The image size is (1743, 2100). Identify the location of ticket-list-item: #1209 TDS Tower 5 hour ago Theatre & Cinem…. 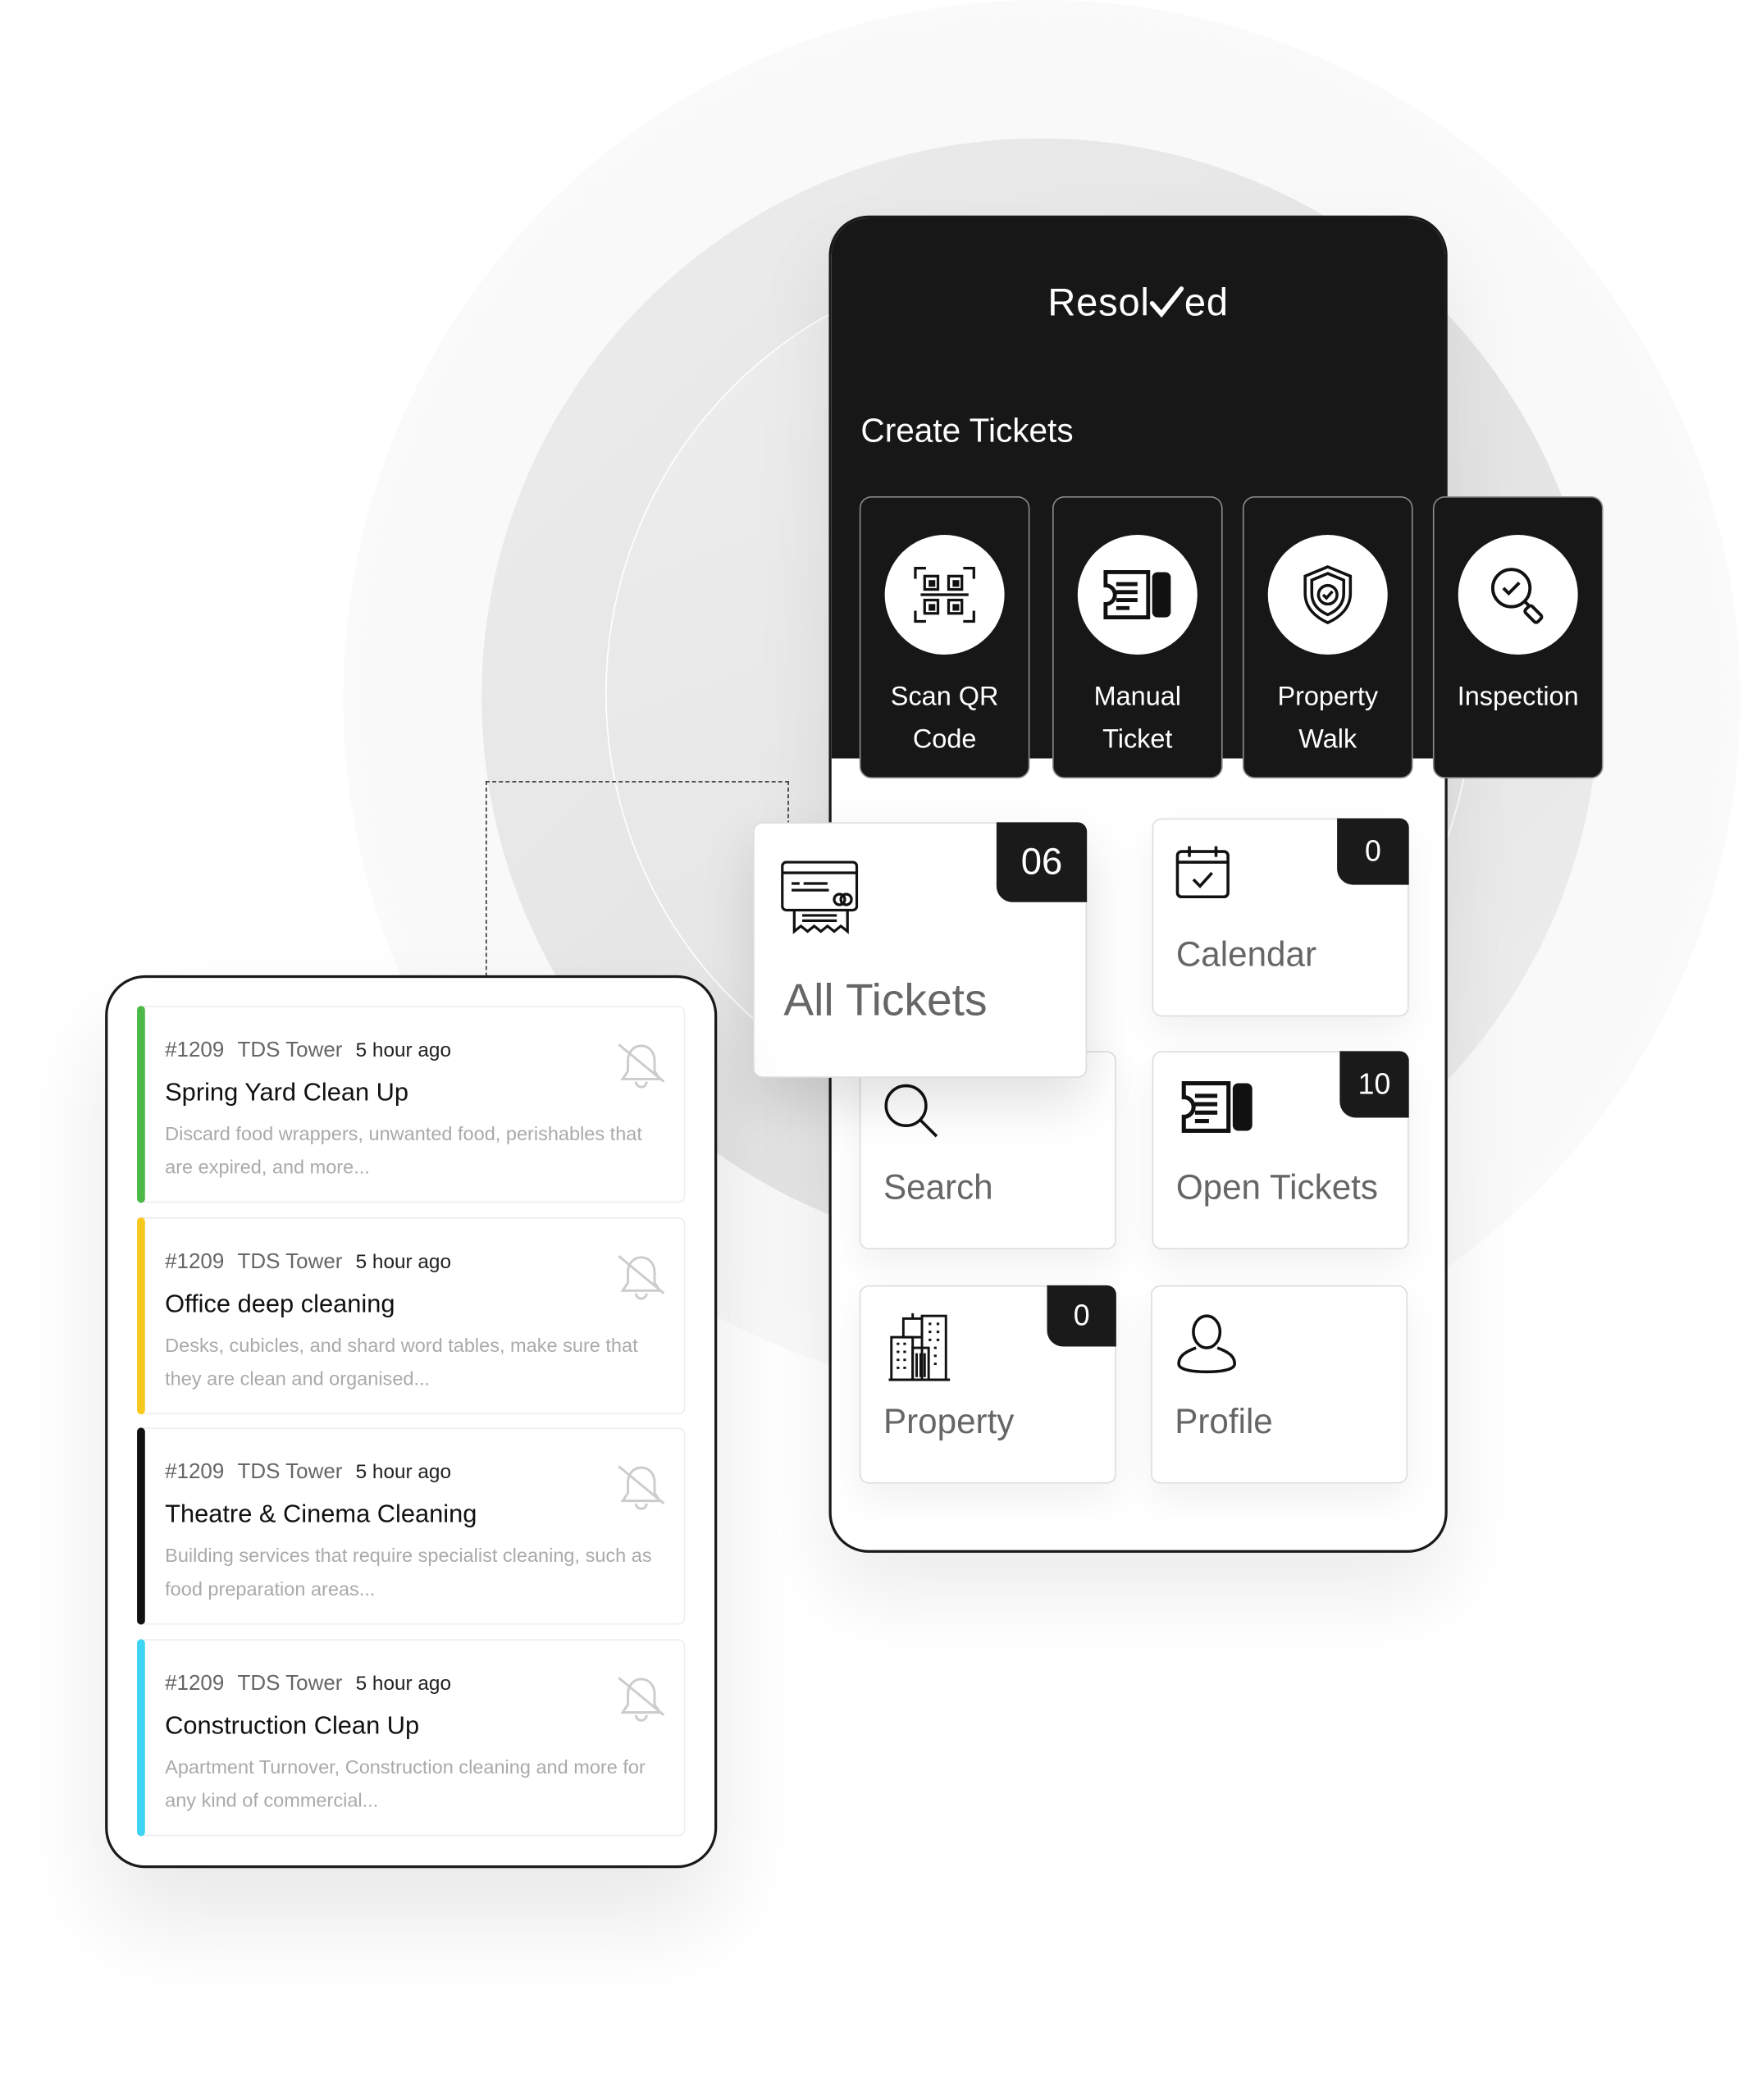
(411, 1526).